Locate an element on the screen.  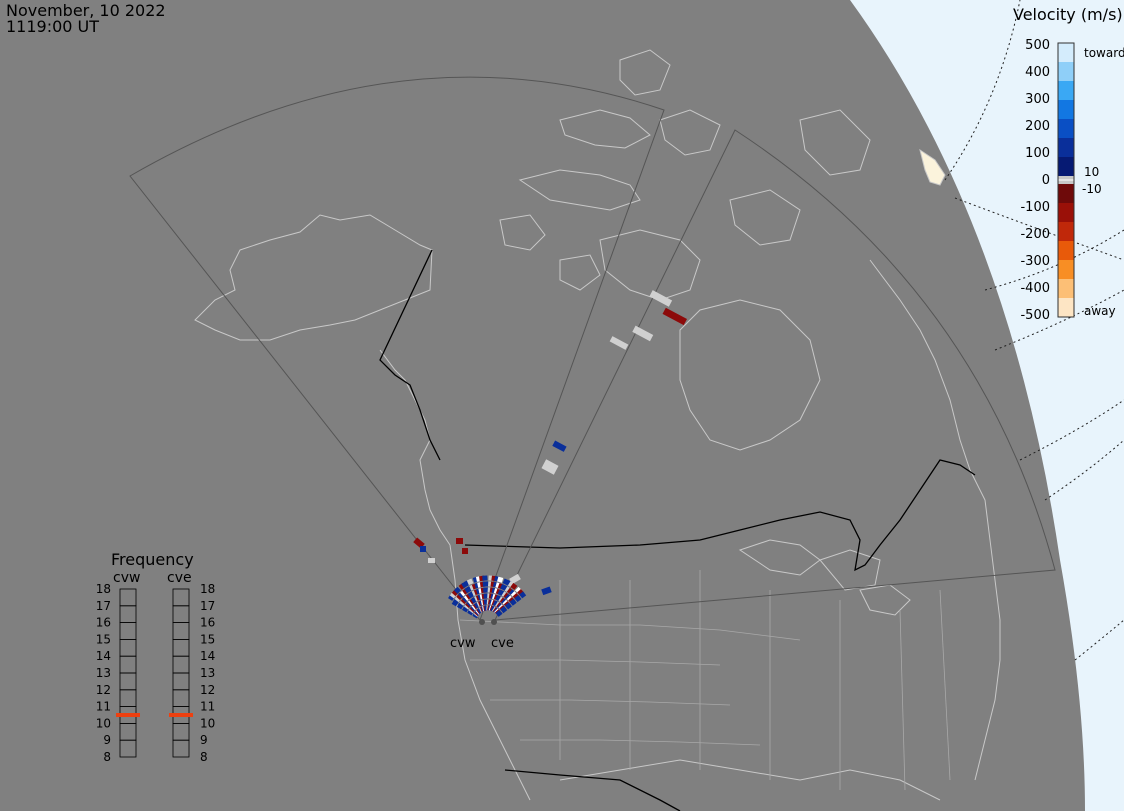
frequency-col-cvw: cvw is located at coordinates (126, 578).